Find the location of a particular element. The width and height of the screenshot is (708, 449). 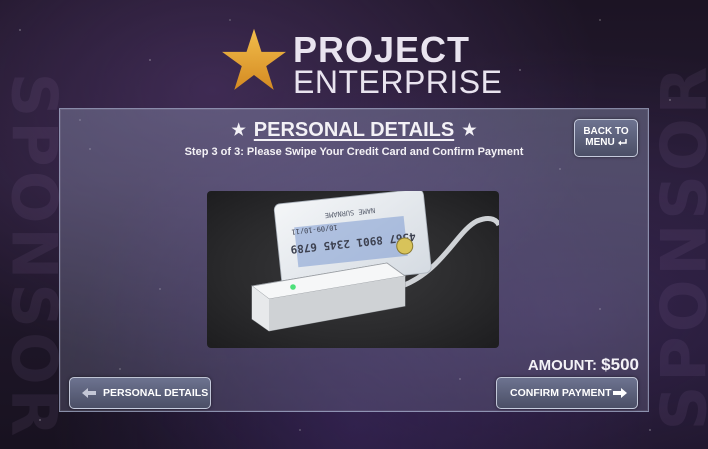

amount-display: AMOUNT: $500 is located at coordinates (583, 365).